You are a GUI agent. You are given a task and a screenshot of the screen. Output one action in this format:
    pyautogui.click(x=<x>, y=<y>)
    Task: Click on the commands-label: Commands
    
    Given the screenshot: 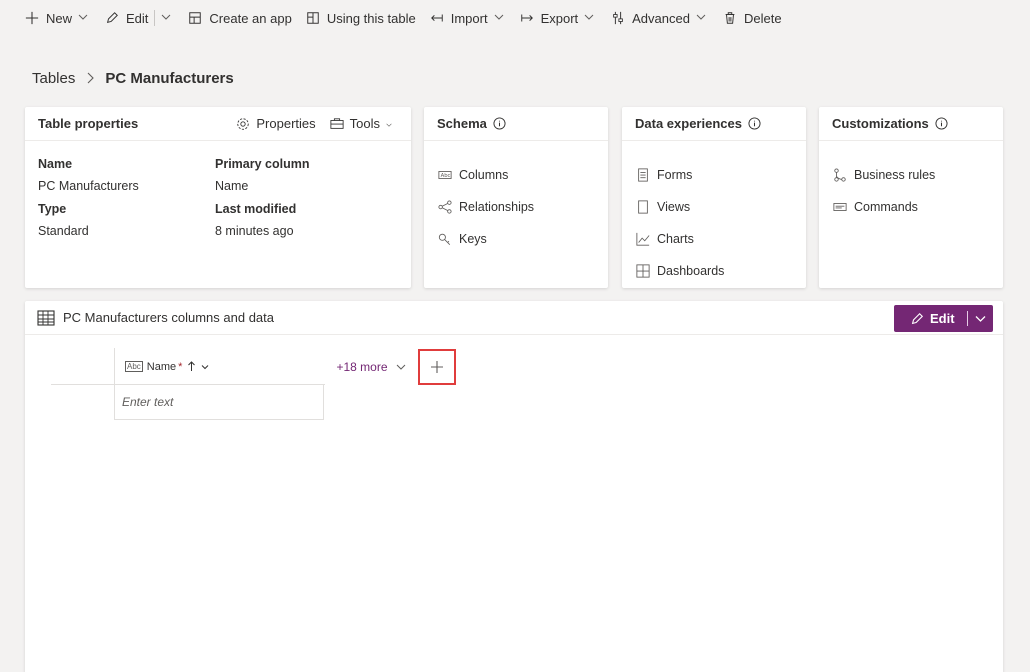 What is the action you would take?
    pyautogui.click(x=886, y=207)
    